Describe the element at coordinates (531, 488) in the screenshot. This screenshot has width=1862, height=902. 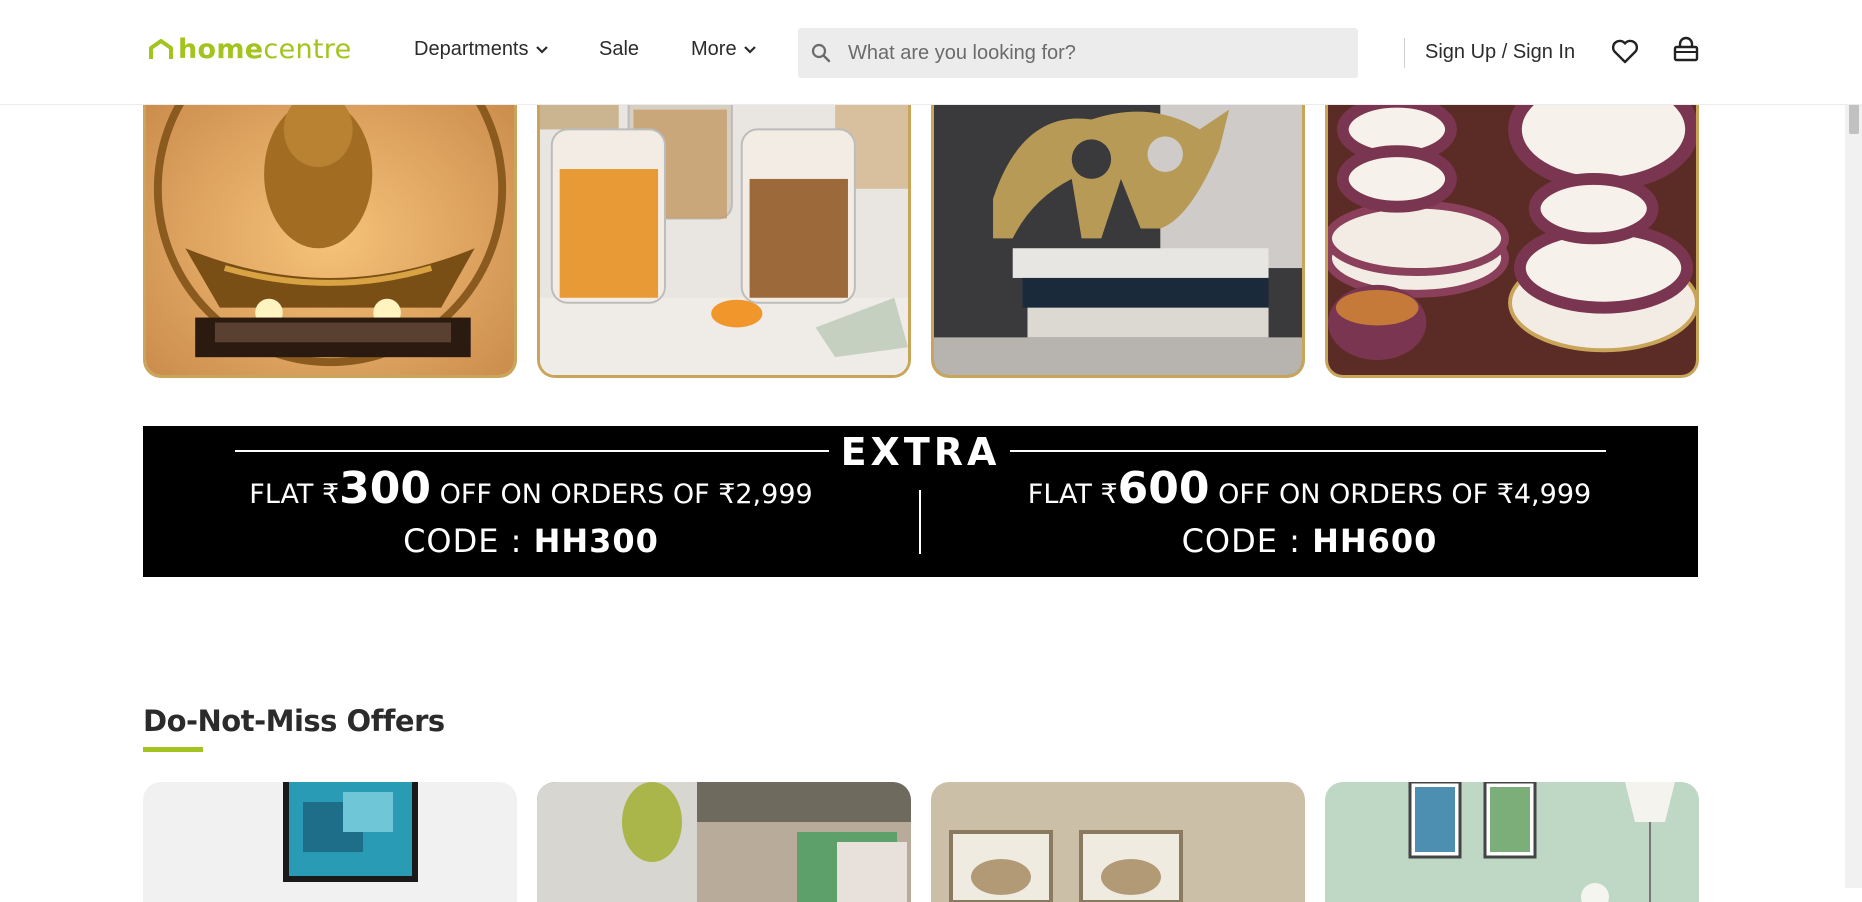
I see `offer-hh300-line: FLAT ₹300 OFF ON ORDERS OF ₹2,999` at that location.